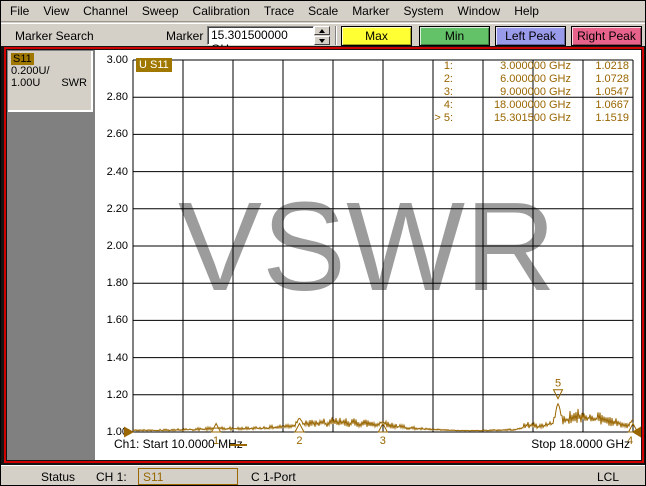 The height and width of the screenshot is (486, 646). I want to click on marker-table-cell: 3.000000 GHz, so click(535, 66).